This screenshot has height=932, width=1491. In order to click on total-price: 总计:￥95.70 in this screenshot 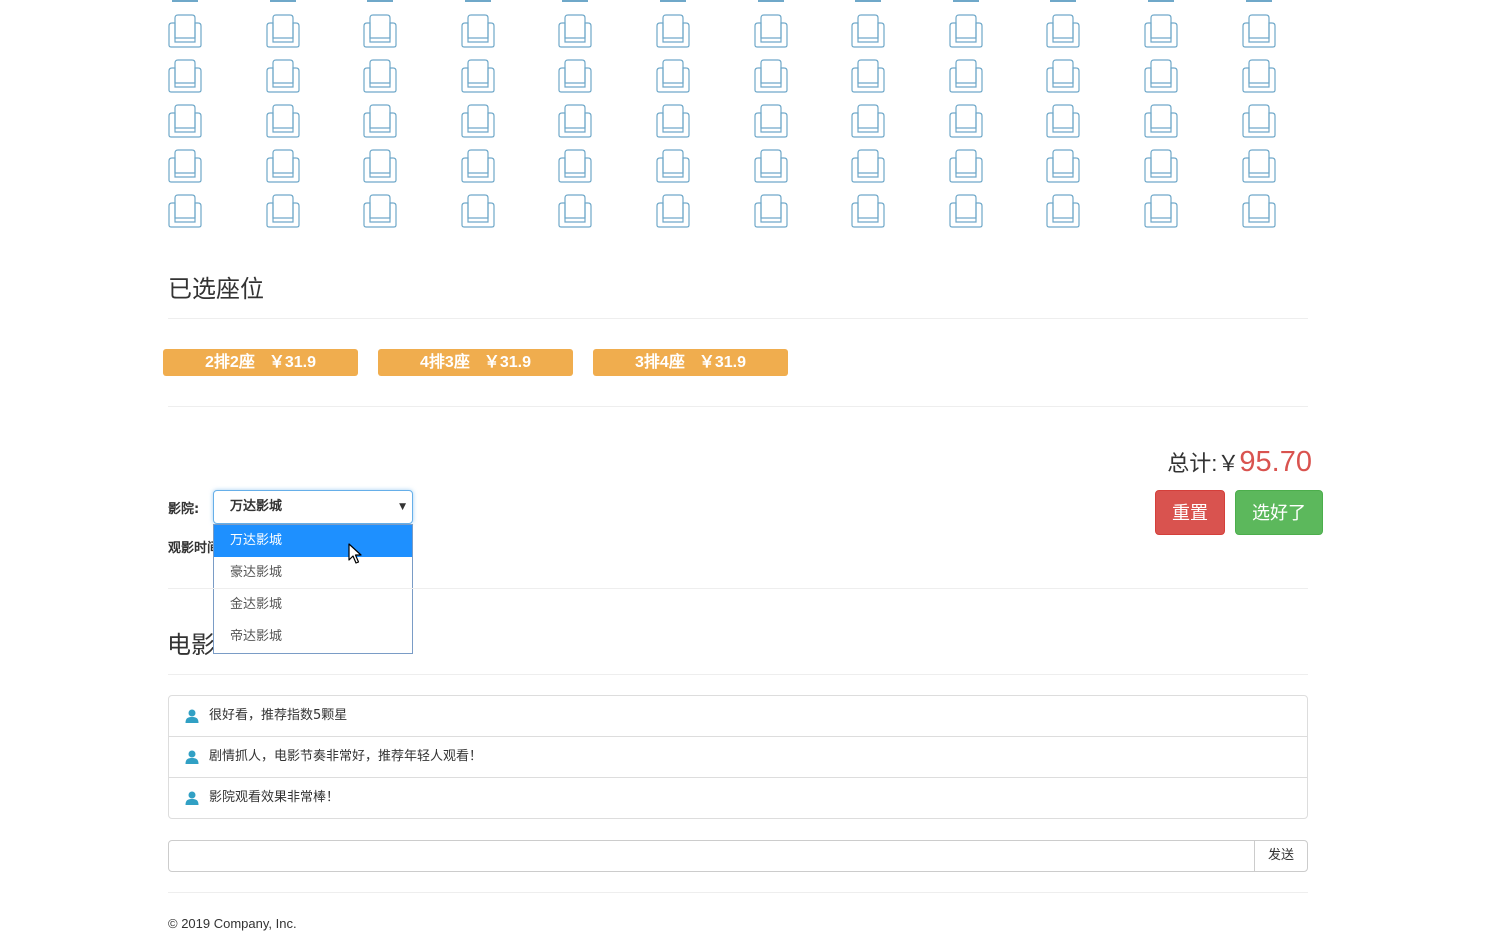, I will do `click(1239, 462)`.